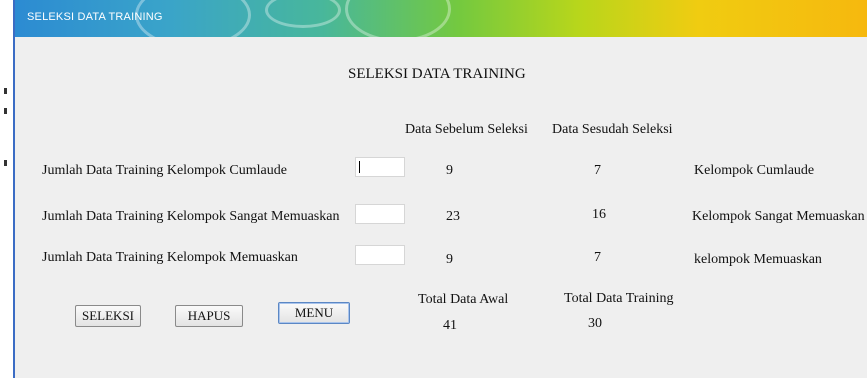 Image resolution: width=867 pixels, height=378 pixels. What do you see at coordinates (466, 129) in the screenshot?
I see `column-header-before: Data Sebelum Seleksi` at bounding box center [466, 129].